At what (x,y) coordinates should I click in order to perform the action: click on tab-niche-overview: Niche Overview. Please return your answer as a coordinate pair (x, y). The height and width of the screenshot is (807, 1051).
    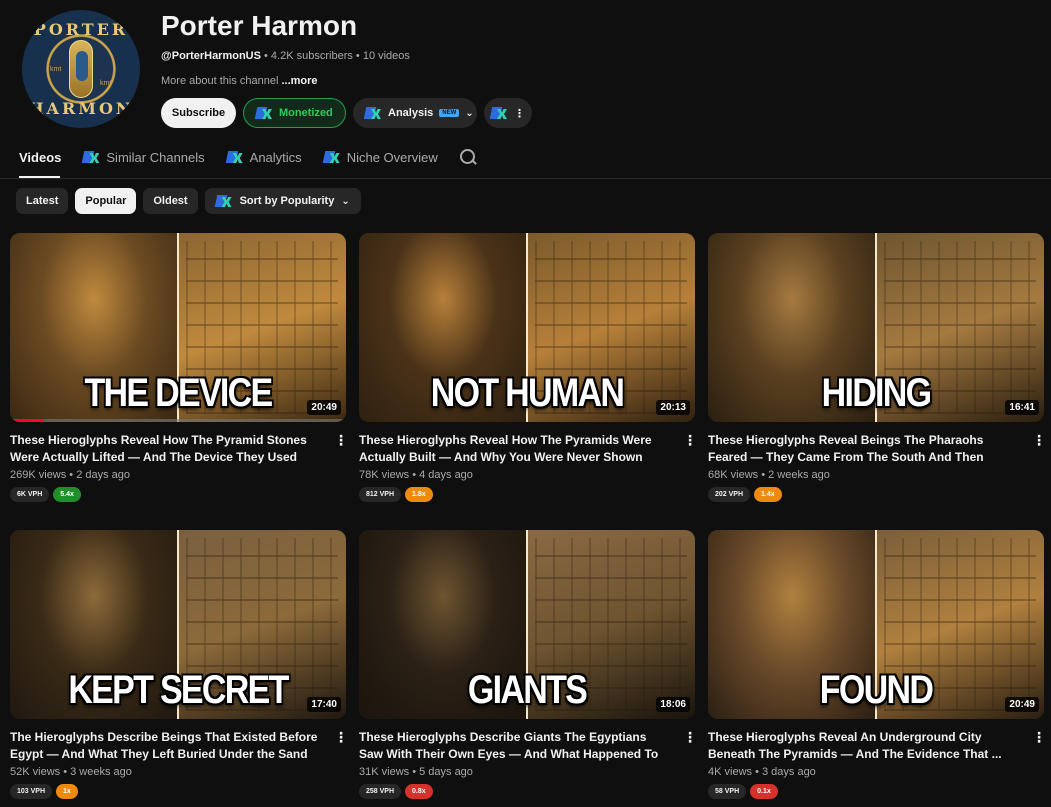
    Looking at the image, I should click on (381, 157).